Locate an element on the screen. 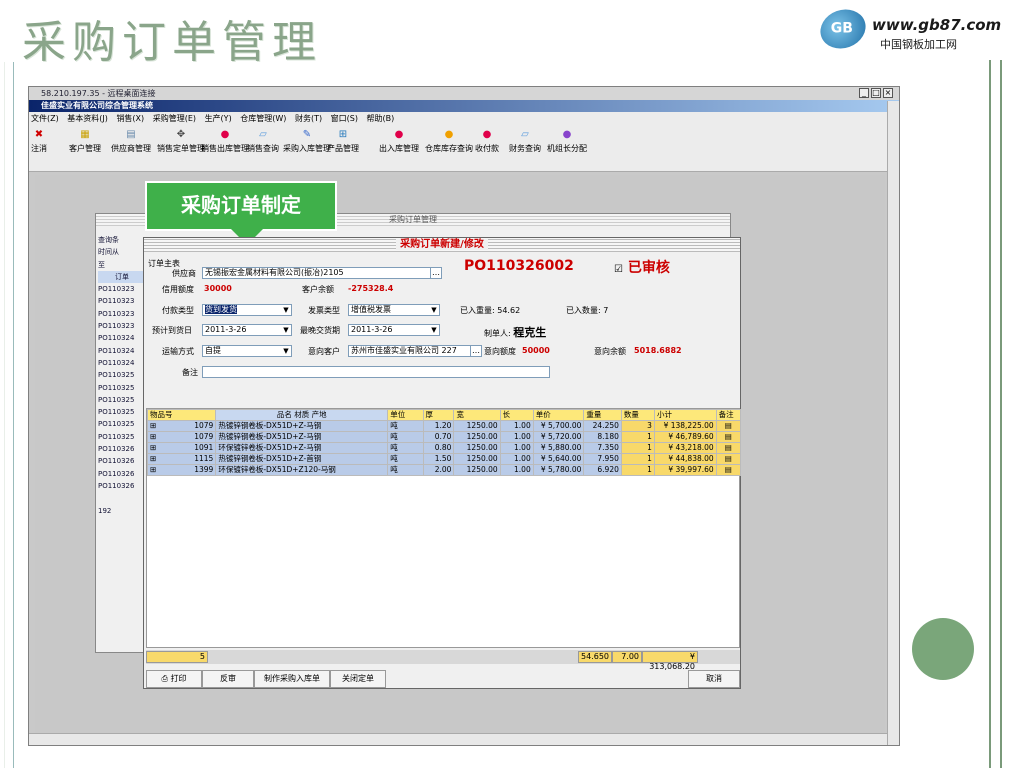 The height and width of the screenshot is (768, 1024). table-cell: 1.00 is located at coordinates (516, 470).